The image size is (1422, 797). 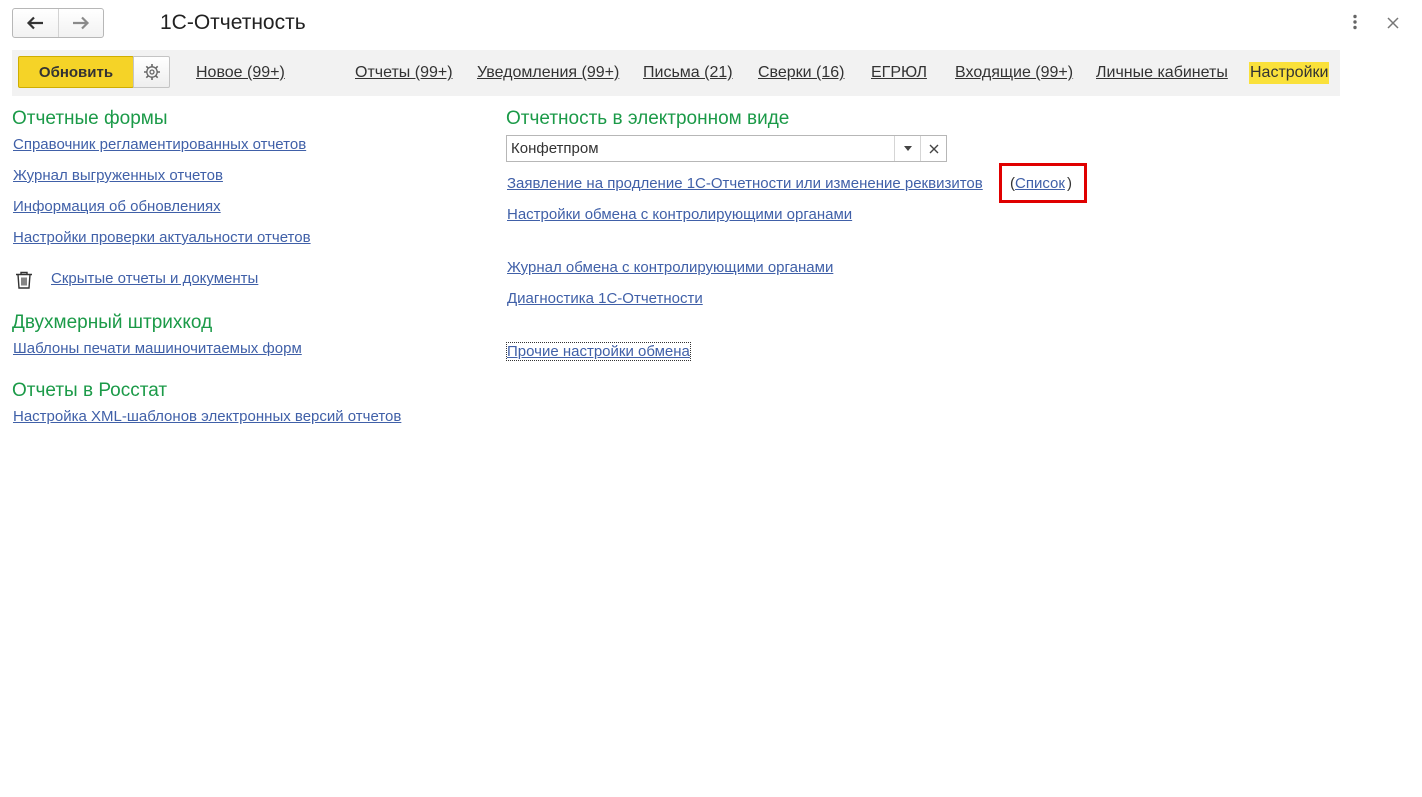 I want to click on diagnostics-link: Диагностика 1С-Отчетности, so click(x=605, y=298).